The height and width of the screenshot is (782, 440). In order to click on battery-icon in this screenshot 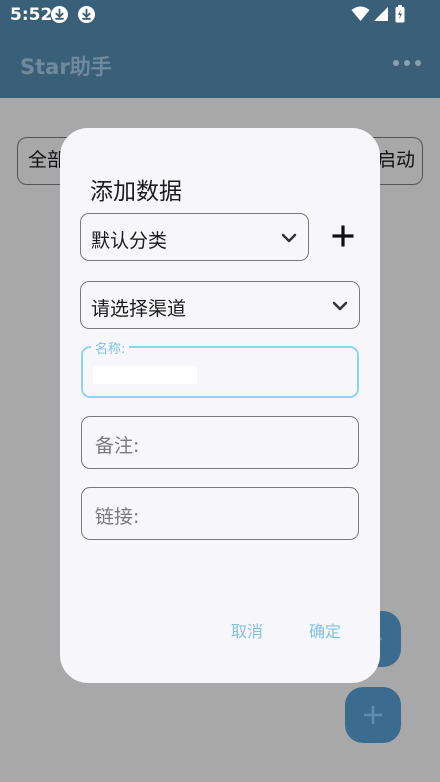, I will do `click(400, 14)`.